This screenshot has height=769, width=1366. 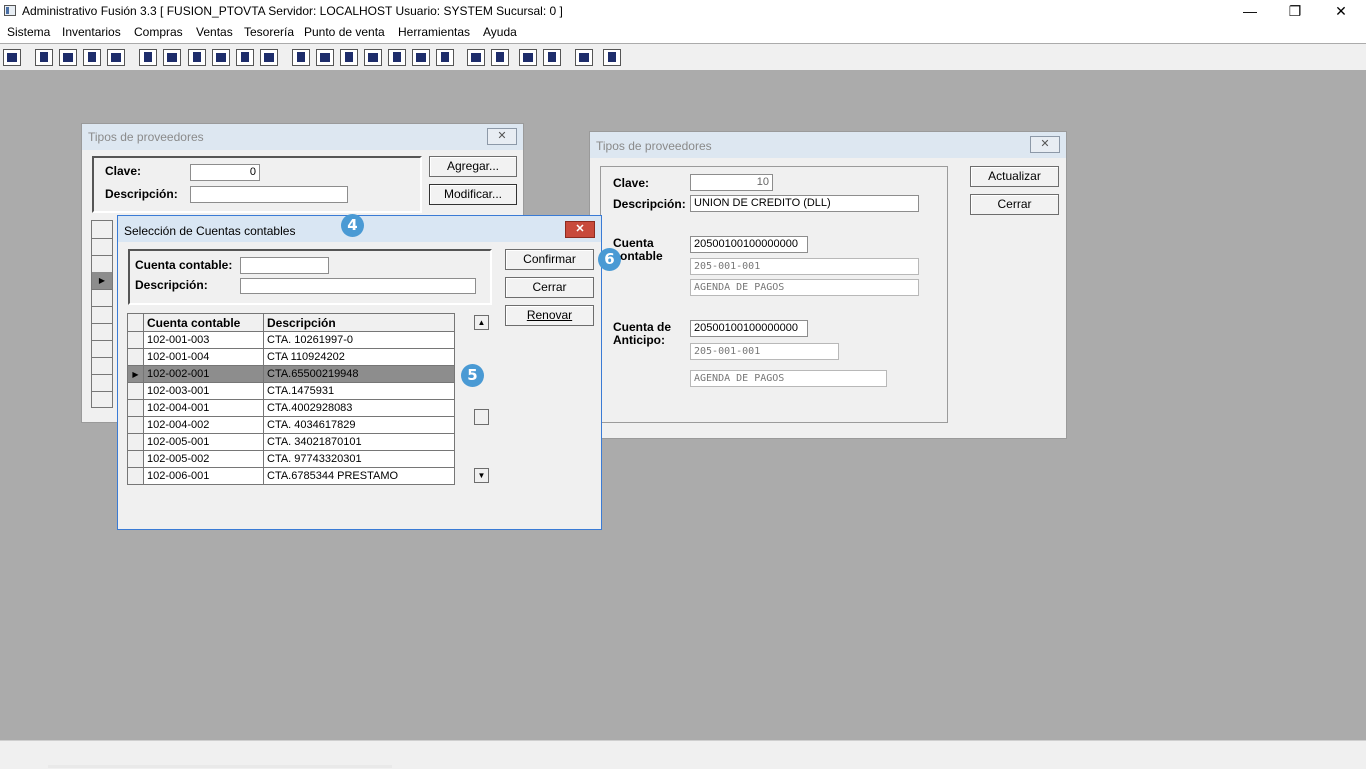 I want to click on column-header-descripcion: Descripción, so click(x=359, y=322).